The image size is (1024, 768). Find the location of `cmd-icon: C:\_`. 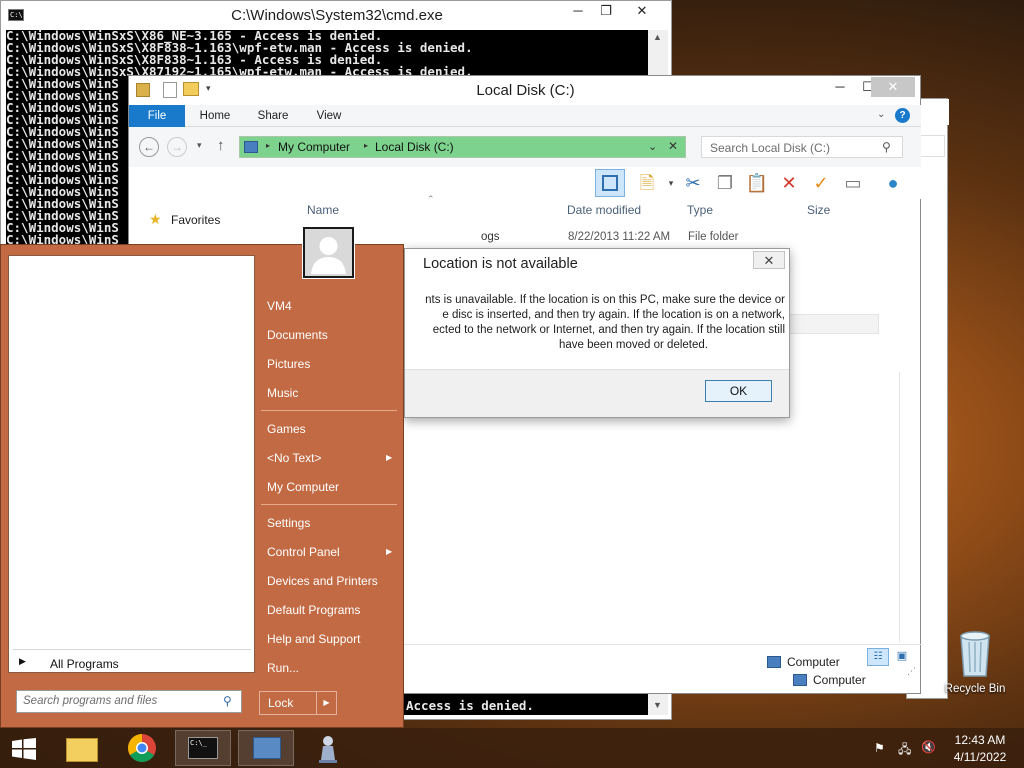

cmd-icon: C:\_ is located at coordinates (203, 748).